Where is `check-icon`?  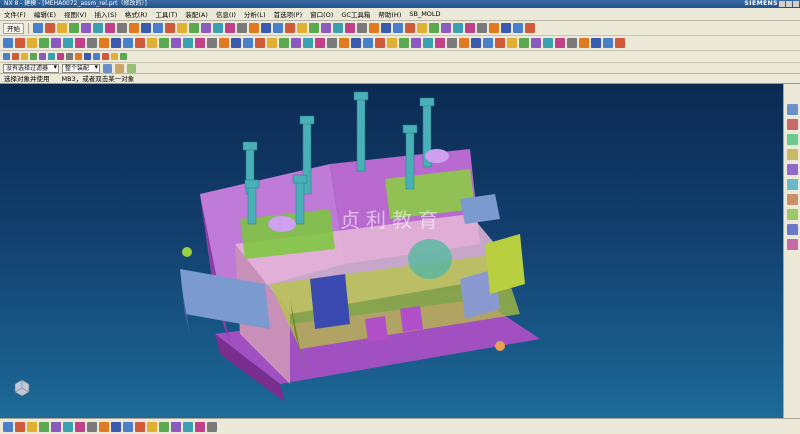
check-icon is located at coordinates (236, 43).